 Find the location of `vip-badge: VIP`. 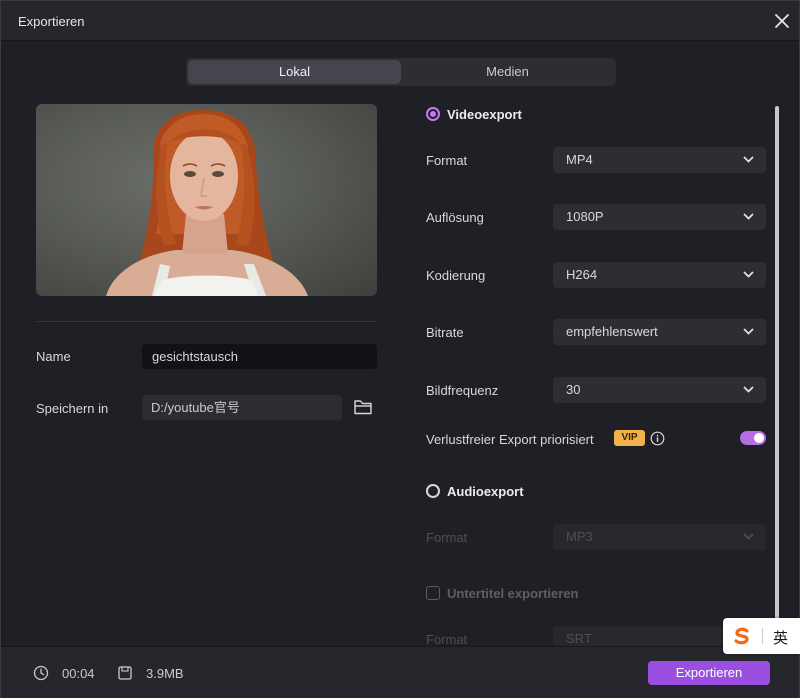

vip-badge: VIP is located at coordinates (629, 438).